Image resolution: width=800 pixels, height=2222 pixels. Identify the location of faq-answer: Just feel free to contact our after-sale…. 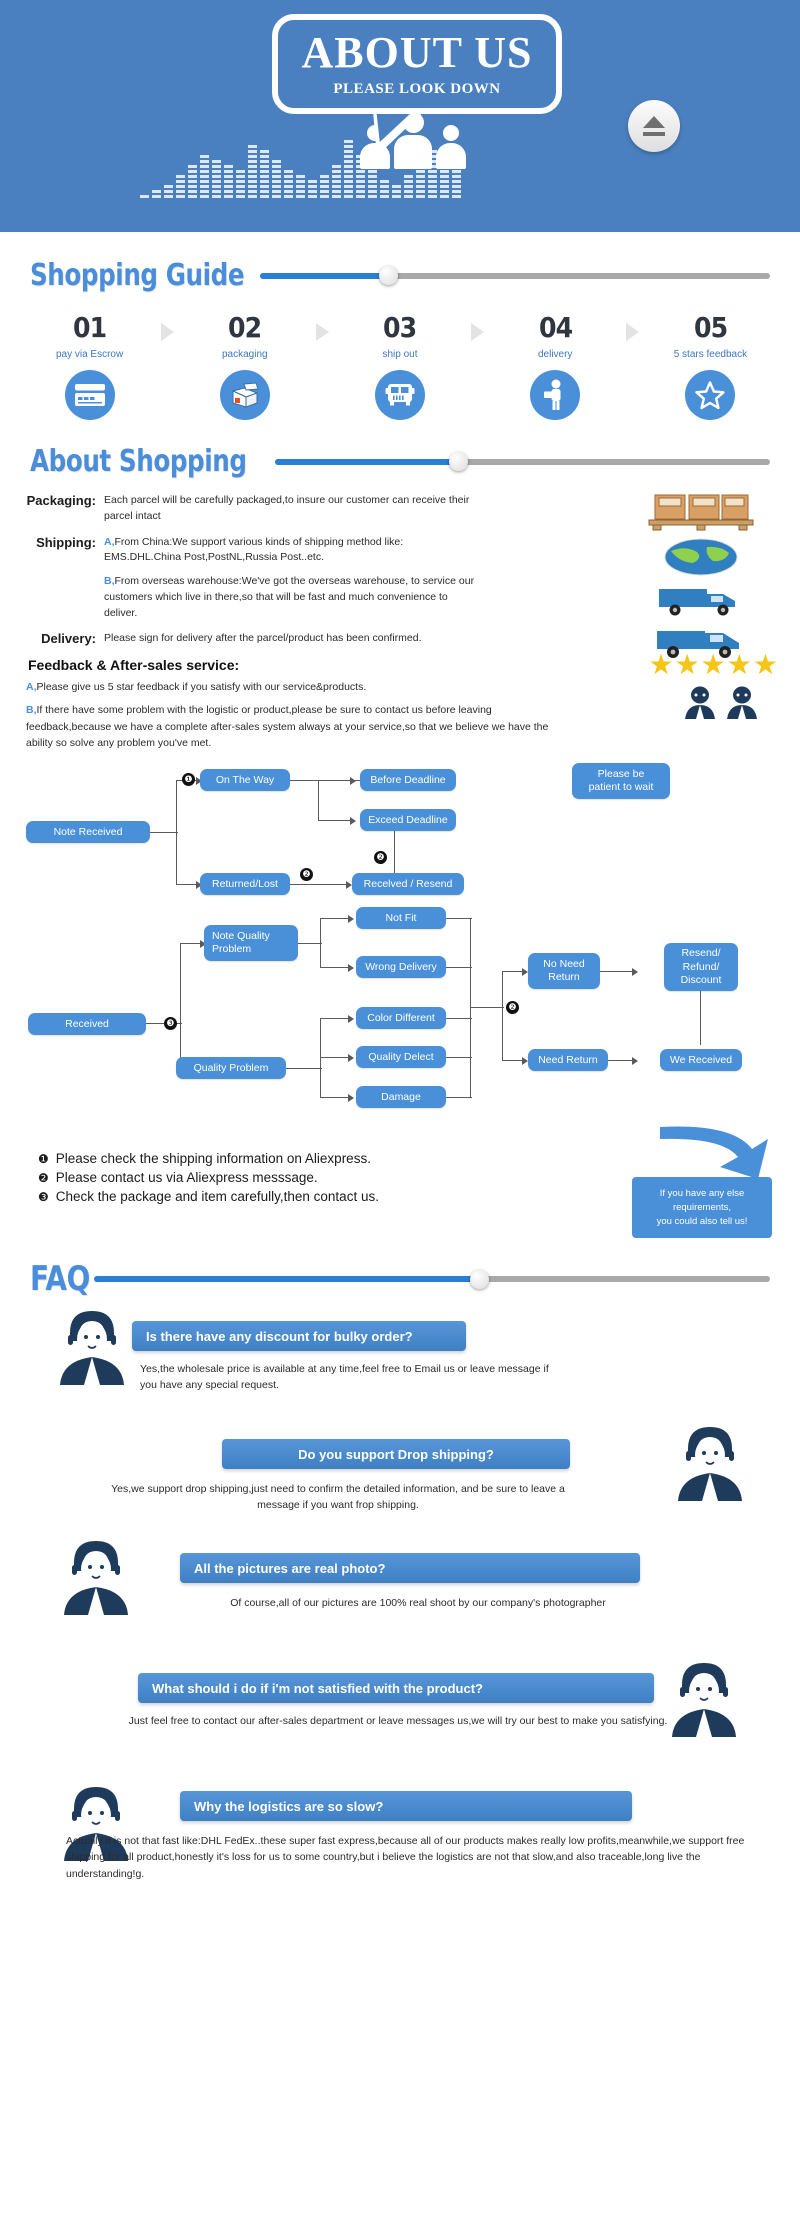
(398, 1721).